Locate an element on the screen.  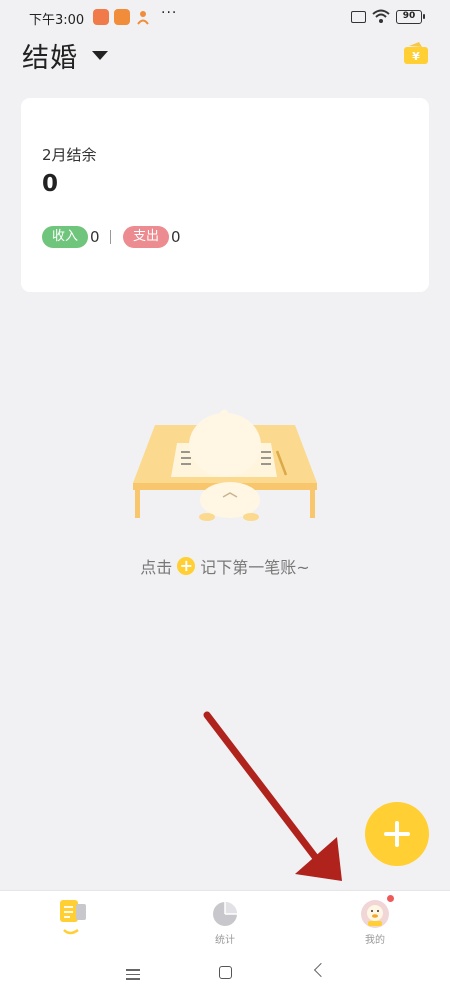
notification-person-icon is located at coordinates (143, 18).